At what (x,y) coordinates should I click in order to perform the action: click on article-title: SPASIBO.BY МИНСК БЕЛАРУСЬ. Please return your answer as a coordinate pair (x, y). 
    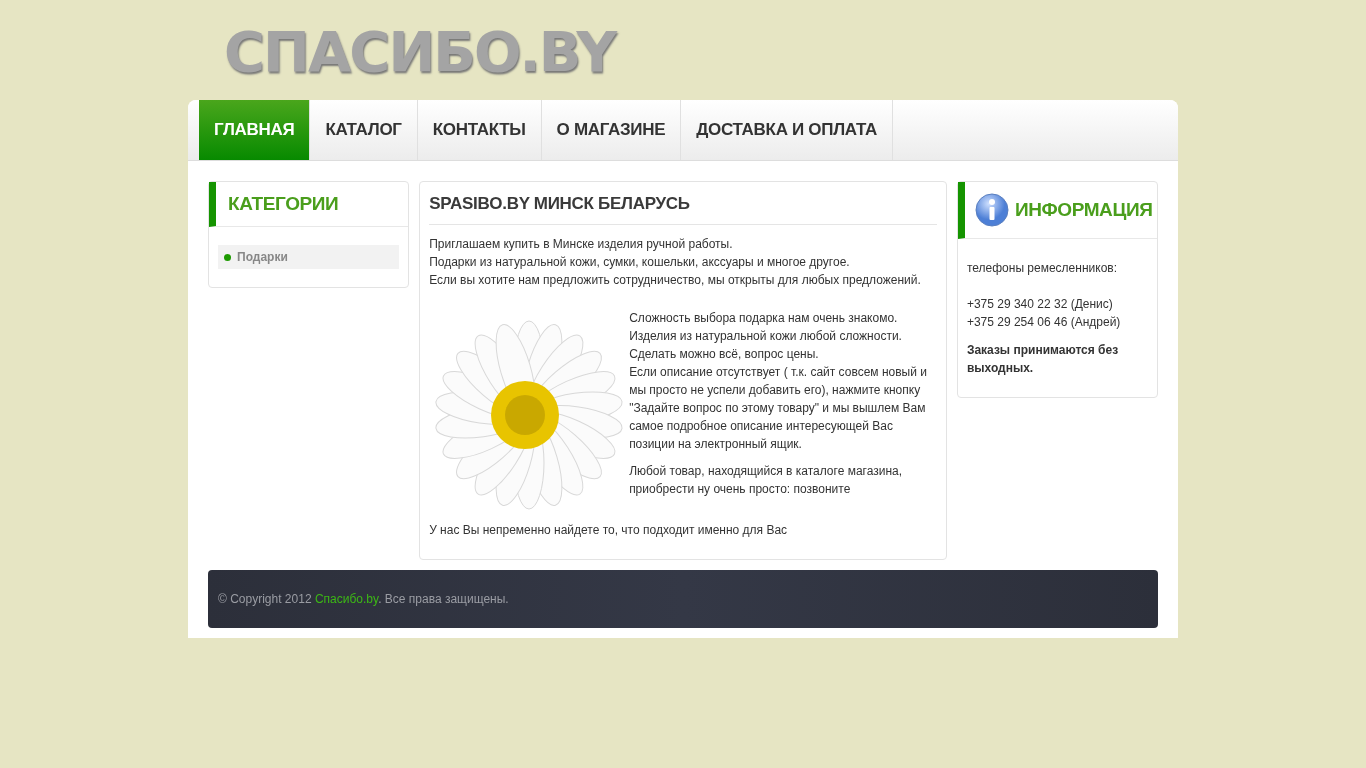
    Looking at the image, I should click on (683, 203).